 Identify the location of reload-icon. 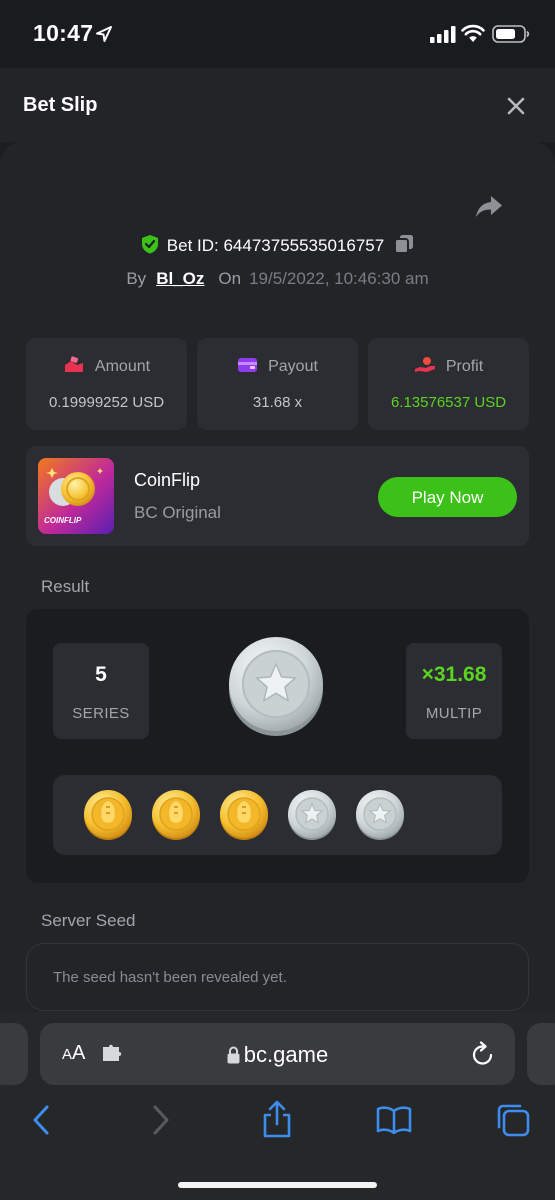
(483, 1054).